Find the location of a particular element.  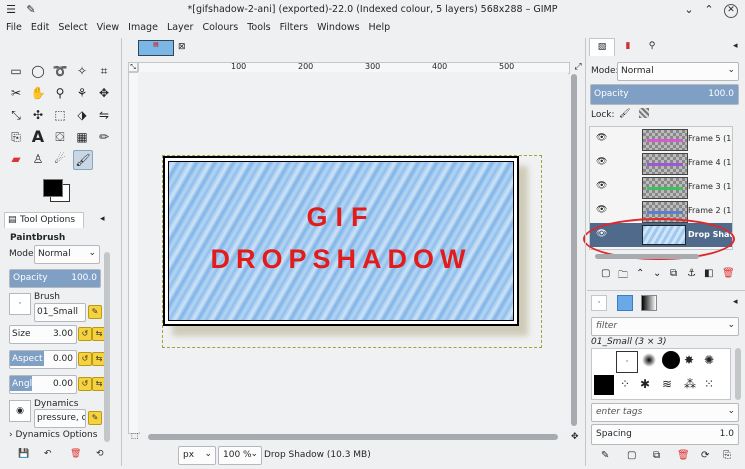

menu-edit: Edit is located at coordinates (40, 26).